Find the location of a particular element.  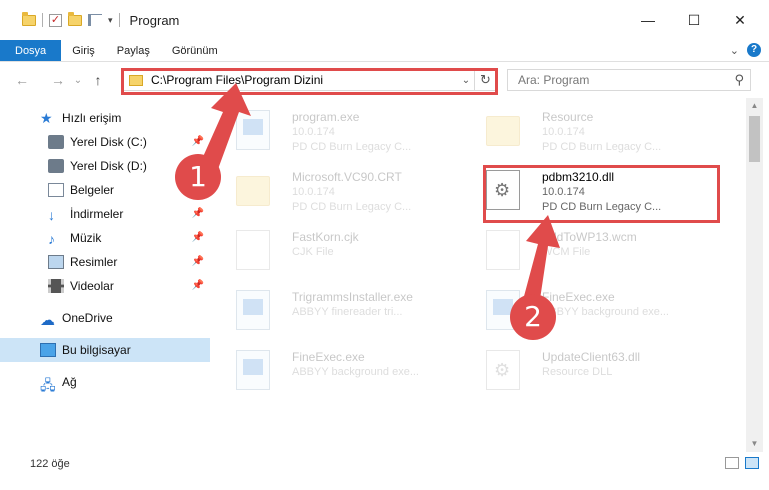

file-name: FastKorn.cjk is located at coordinates (325, 237).